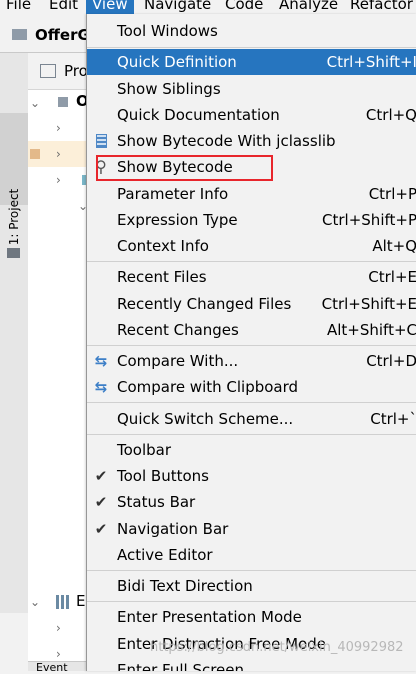  I want to click on menu-item-shortcut: Ctrl+Shift+I, so click(371, 62).